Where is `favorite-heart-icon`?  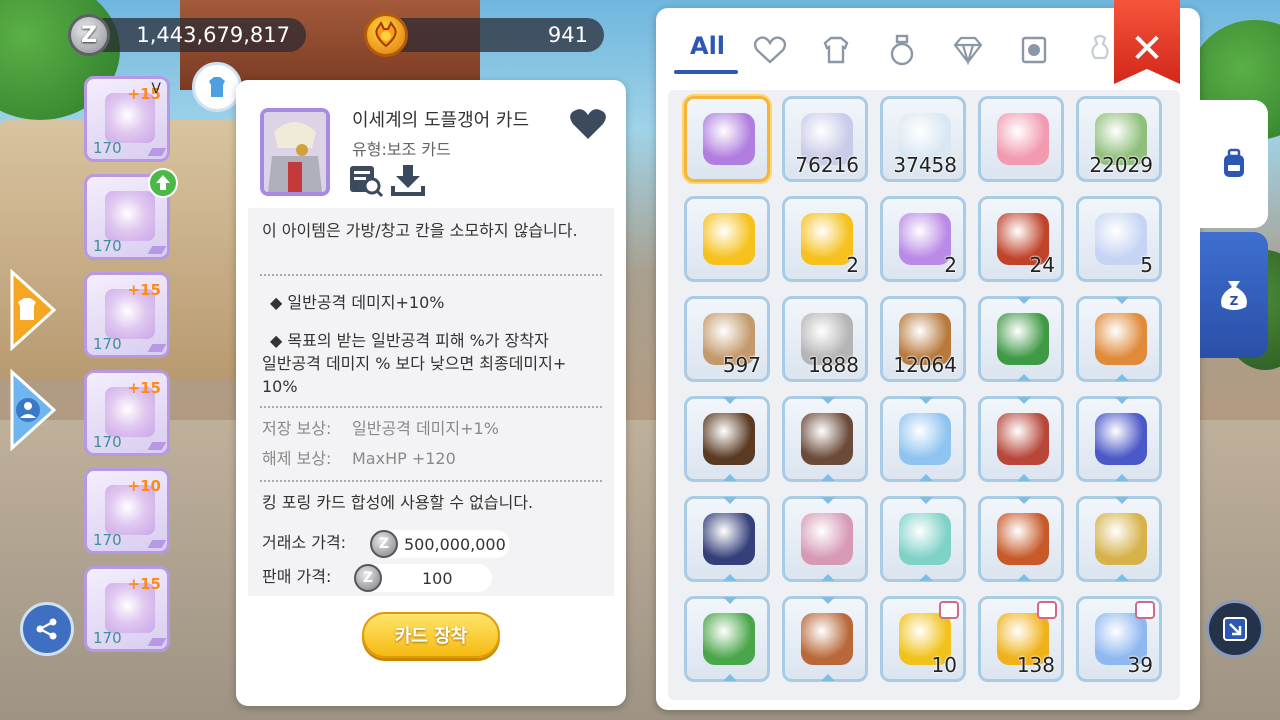
favorite-heart-icon is located at coordinates (588, 124).